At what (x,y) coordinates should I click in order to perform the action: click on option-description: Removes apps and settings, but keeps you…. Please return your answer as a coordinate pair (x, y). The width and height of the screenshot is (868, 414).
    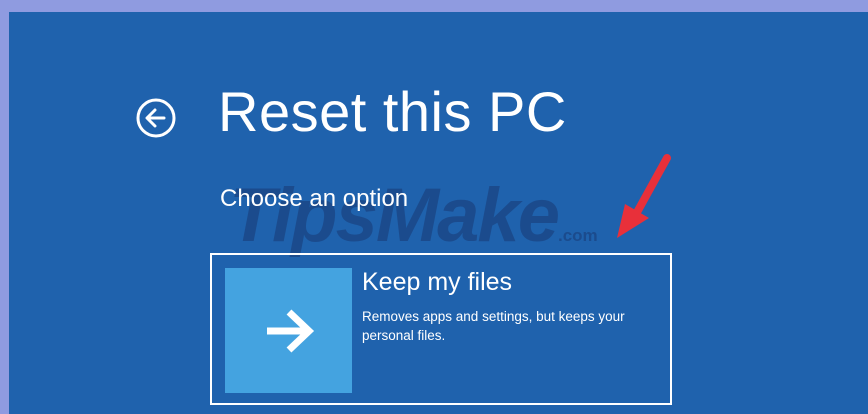
    Looking at the image, I should click on (493, 326).